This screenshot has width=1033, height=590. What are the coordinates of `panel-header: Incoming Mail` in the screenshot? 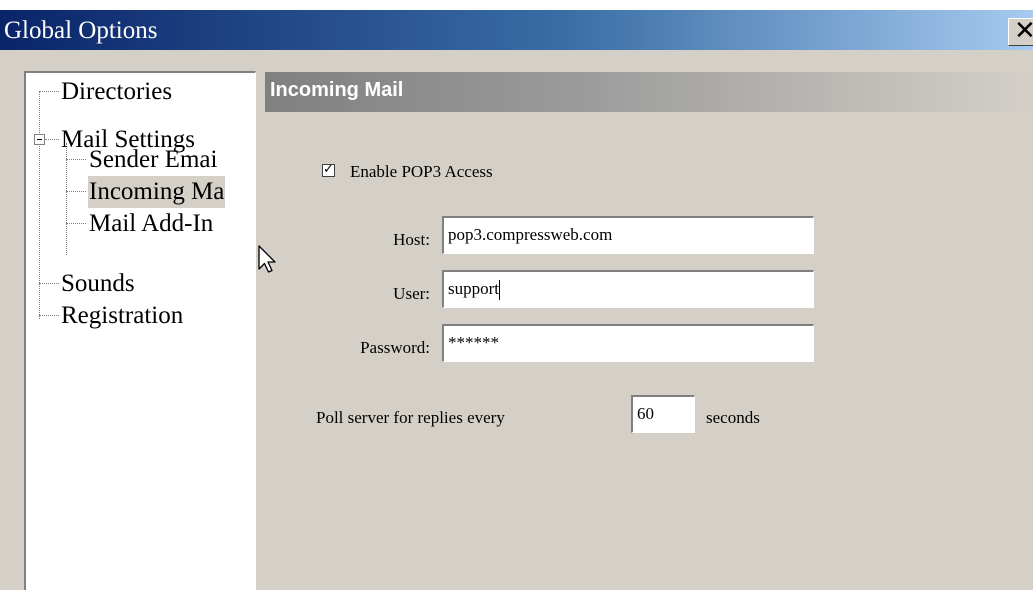 It's located at (649, 92).